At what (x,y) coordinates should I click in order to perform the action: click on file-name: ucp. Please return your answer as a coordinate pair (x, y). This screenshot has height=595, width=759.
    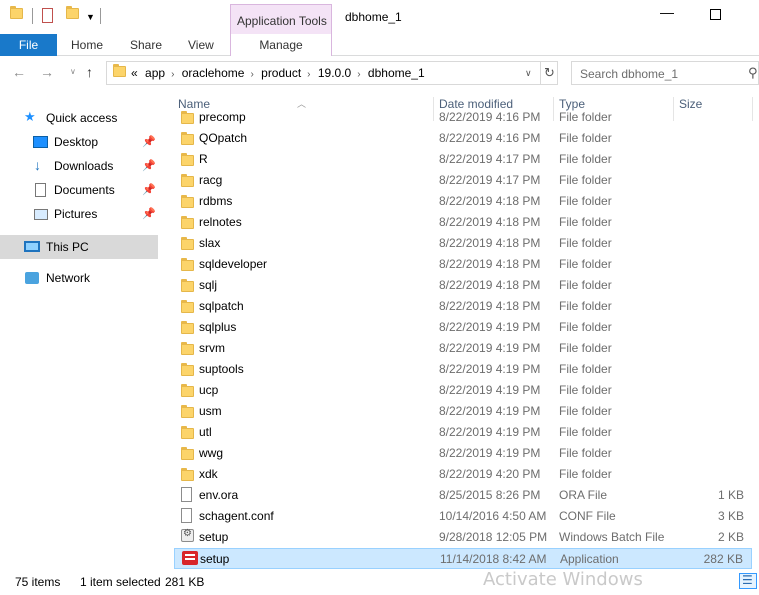
    Looking at the image, I should click on (209, 390).